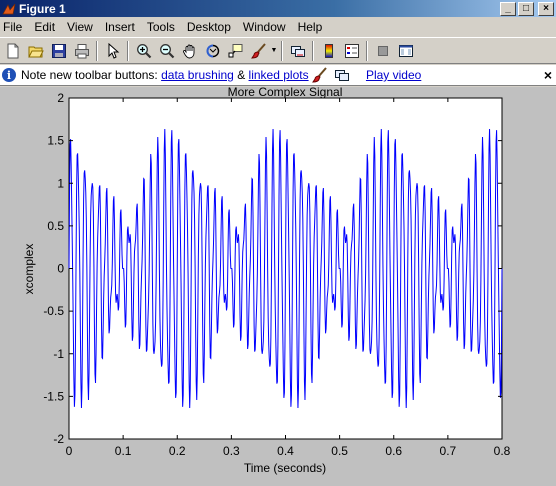 This screenshot has height=486, width=556. I want to click on edit-plot-button, so click(112, 51).